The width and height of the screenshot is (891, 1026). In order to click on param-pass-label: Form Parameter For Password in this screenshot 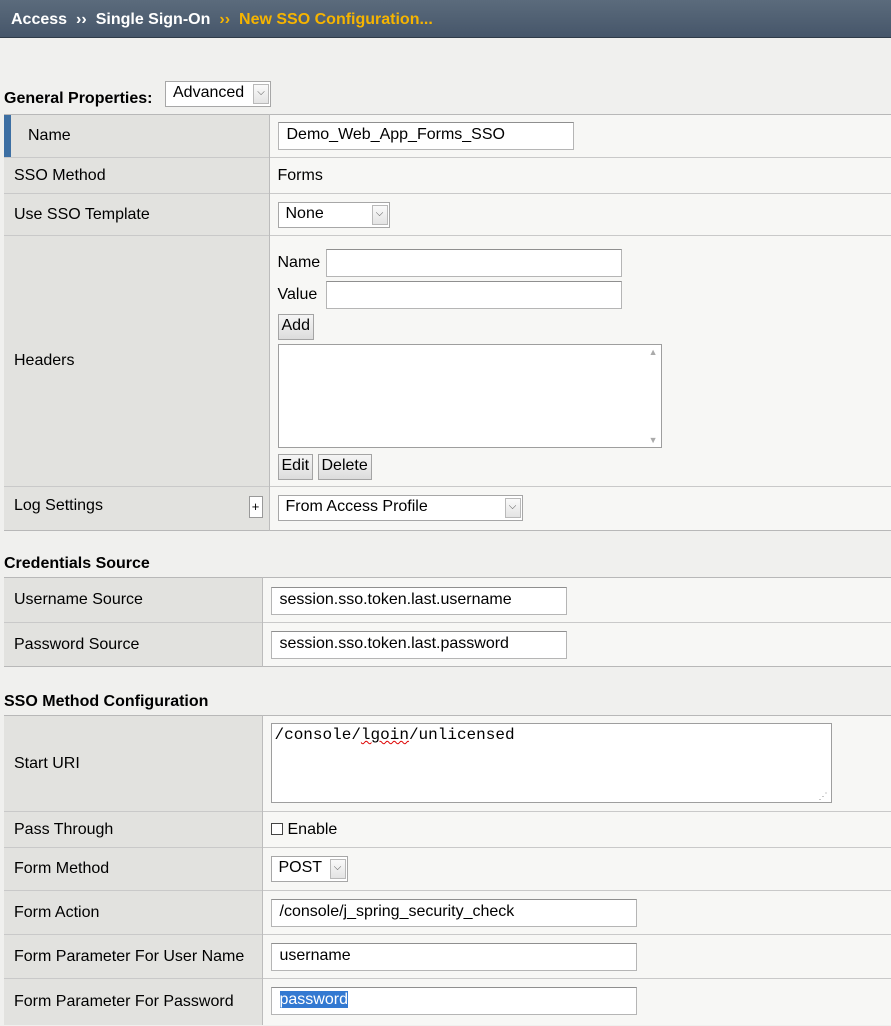, I will do `click(133, 1001)`.